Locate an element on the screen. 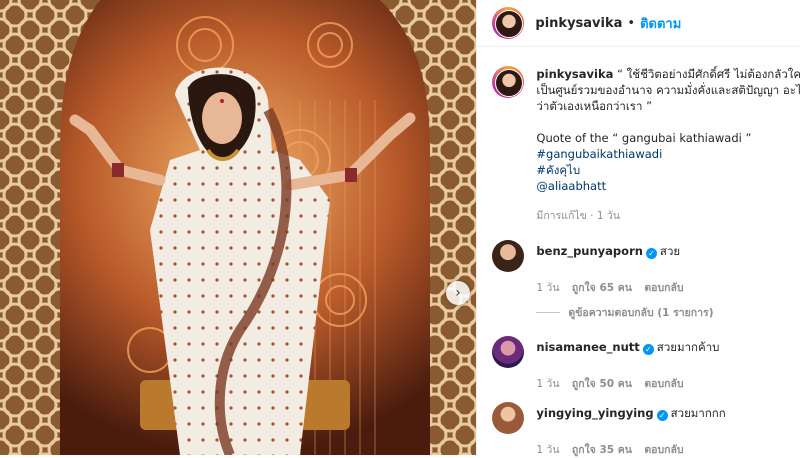 Image resolution: width=800 pixels, height=458 pixels. hashtag-link: #gangubaikathiawadi is located at coordinates (599, 154).